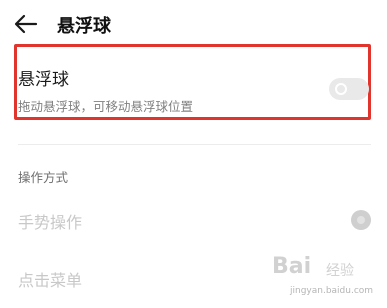  Describe the element at coordinates (340, 271) in the screenshot. I see `watermark-brand-tail: 经验` at that location.